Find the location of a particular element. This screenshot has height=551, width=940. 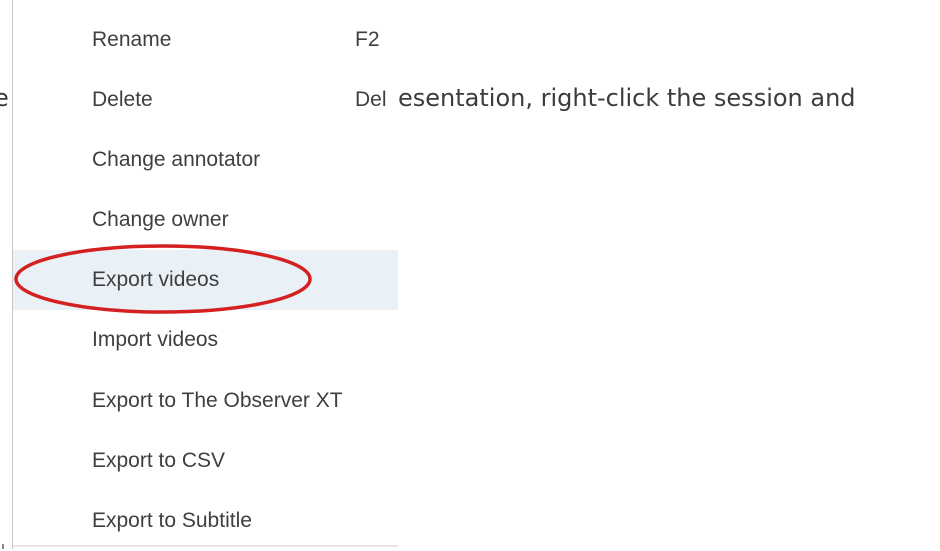

menu-item-label: Export to CSV is located at coordinates (159, 460).